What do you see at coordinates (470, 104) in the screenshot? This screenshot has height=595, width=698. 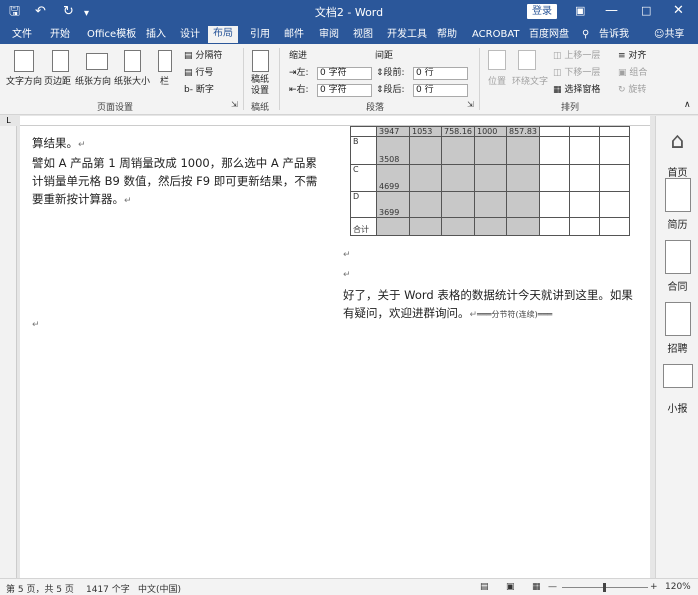 I see `paragraph-launcher-icon: ⇲` at bounding box center [470, 104].